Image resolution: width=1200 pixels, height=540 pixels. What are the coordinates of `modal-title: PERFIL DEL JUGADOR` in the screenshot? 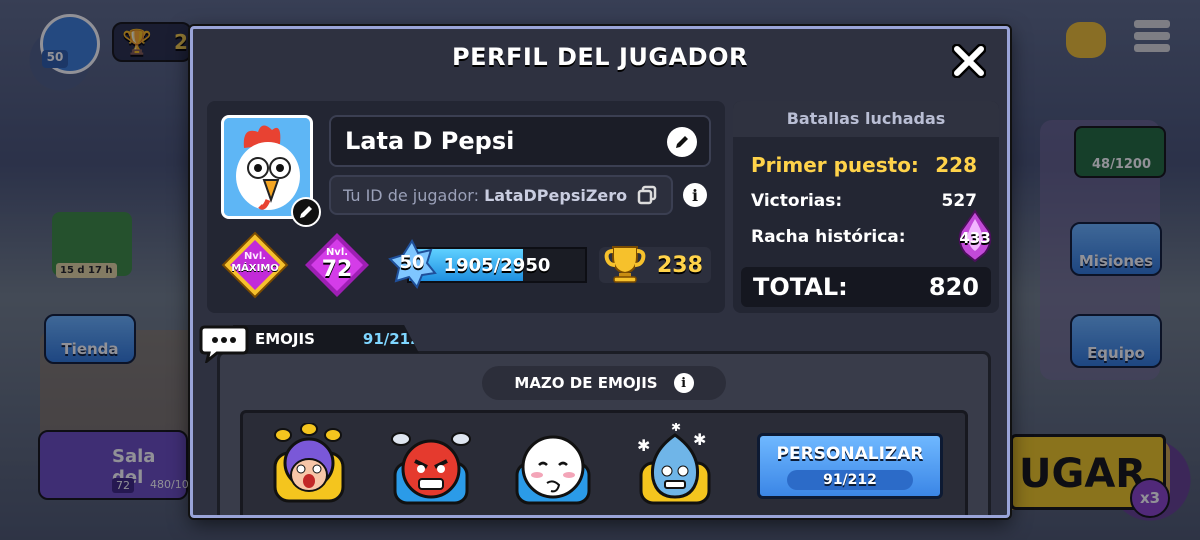 It's located at (600, 57).